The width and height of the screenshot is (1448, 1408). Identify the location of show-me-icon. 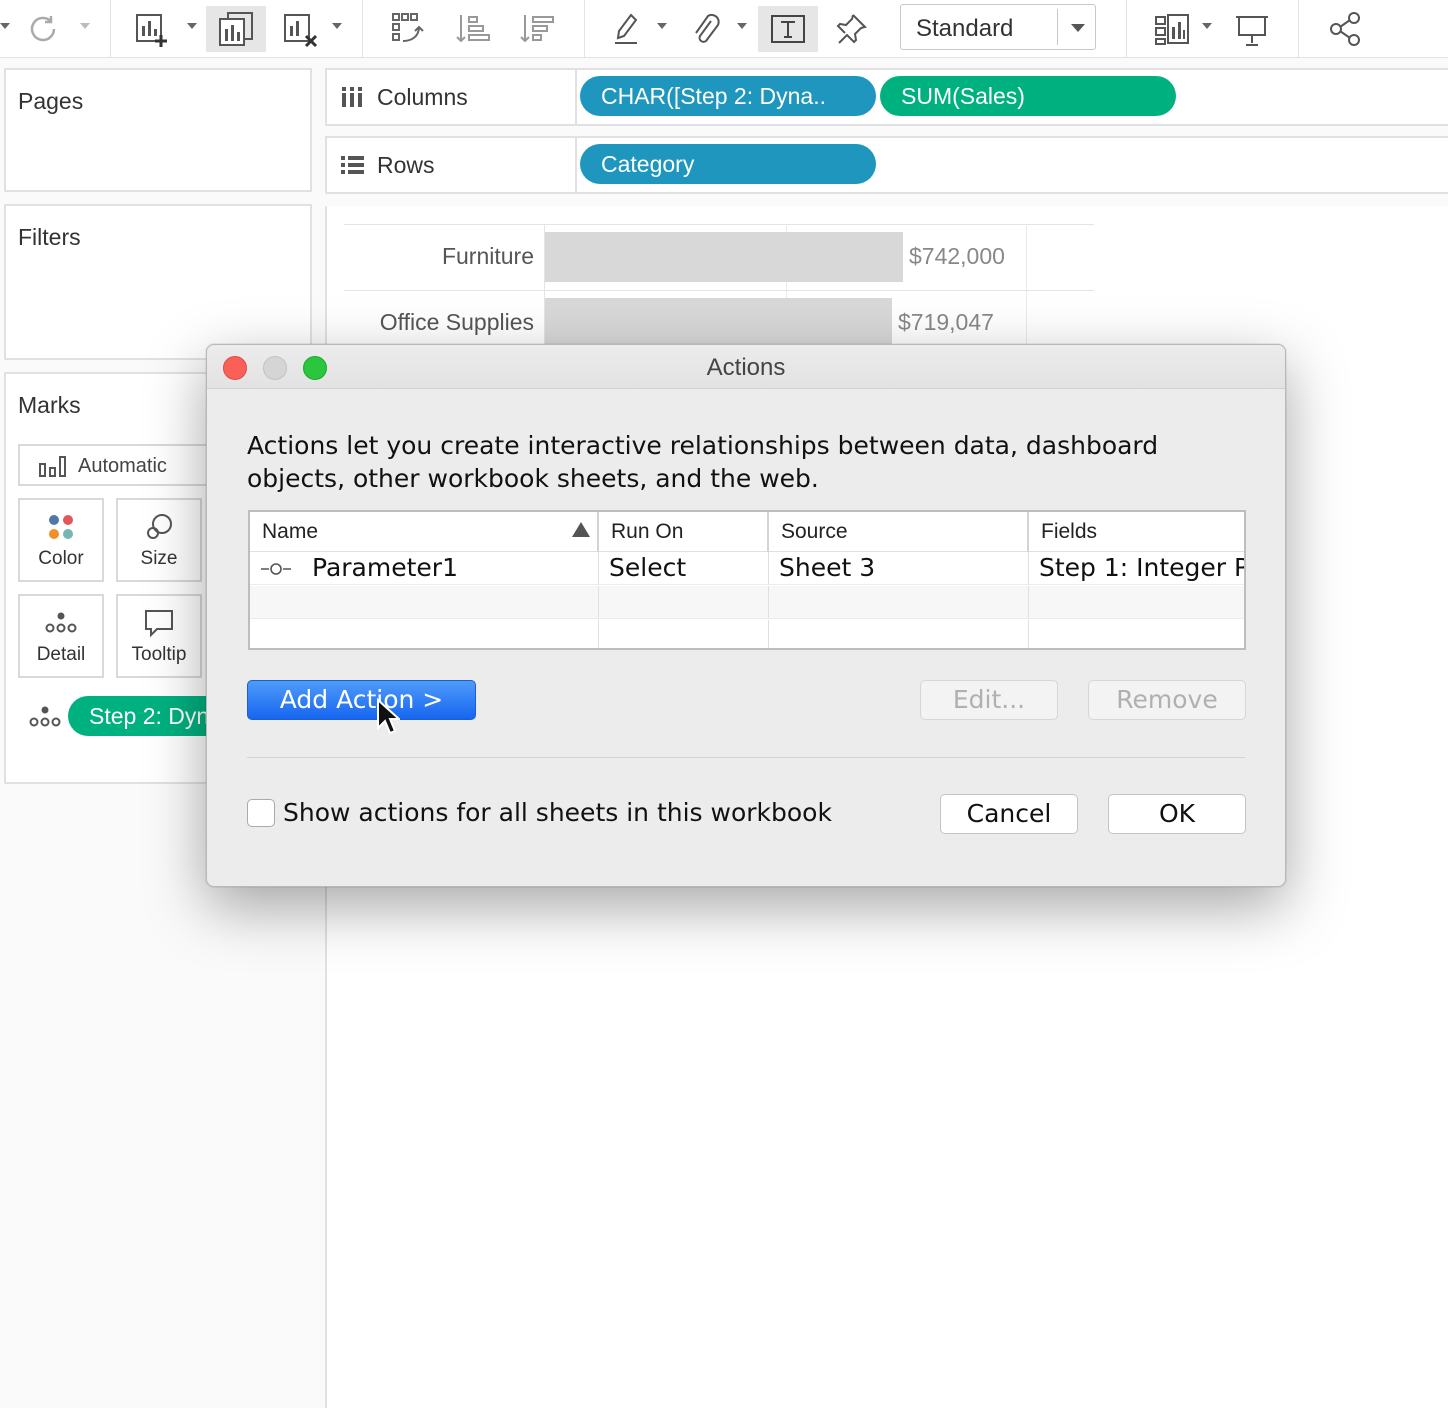
(1171, 29).